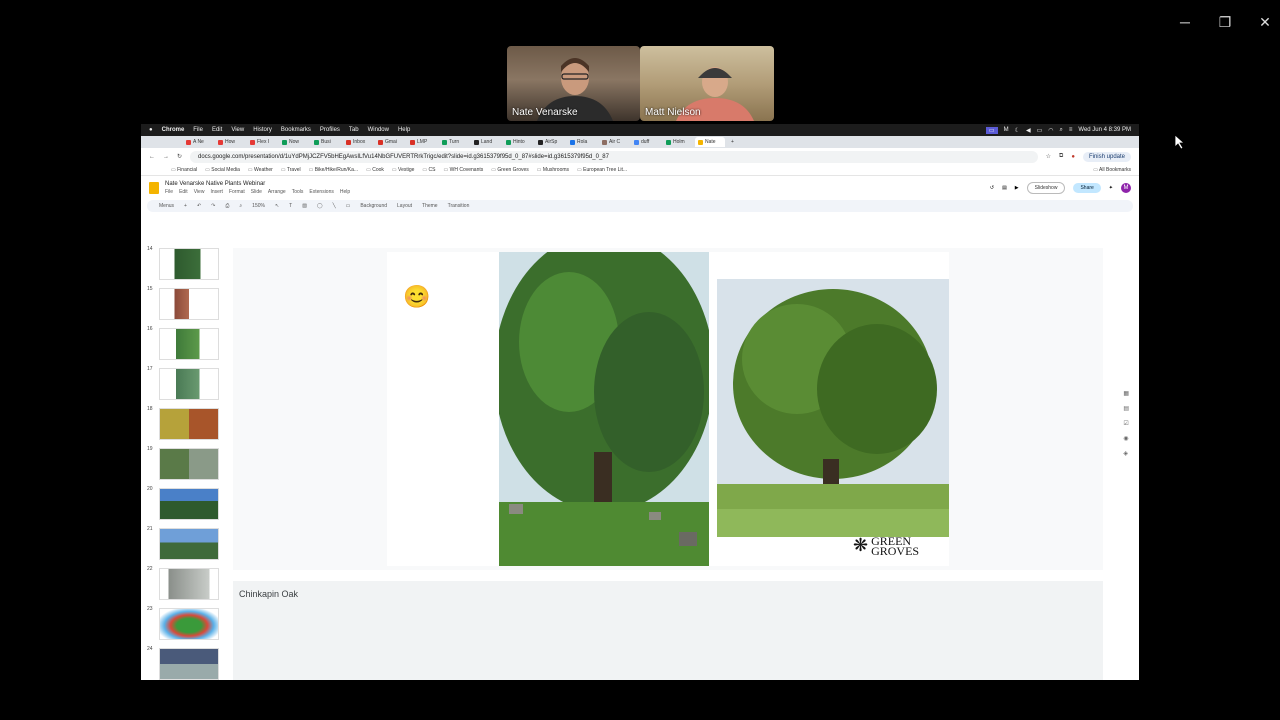 The image size is (1280, 720). What do you see at coordinates (199, 192) in the screenshot?
I see `doc-menu-view: View` at bounding box center [199, 192].